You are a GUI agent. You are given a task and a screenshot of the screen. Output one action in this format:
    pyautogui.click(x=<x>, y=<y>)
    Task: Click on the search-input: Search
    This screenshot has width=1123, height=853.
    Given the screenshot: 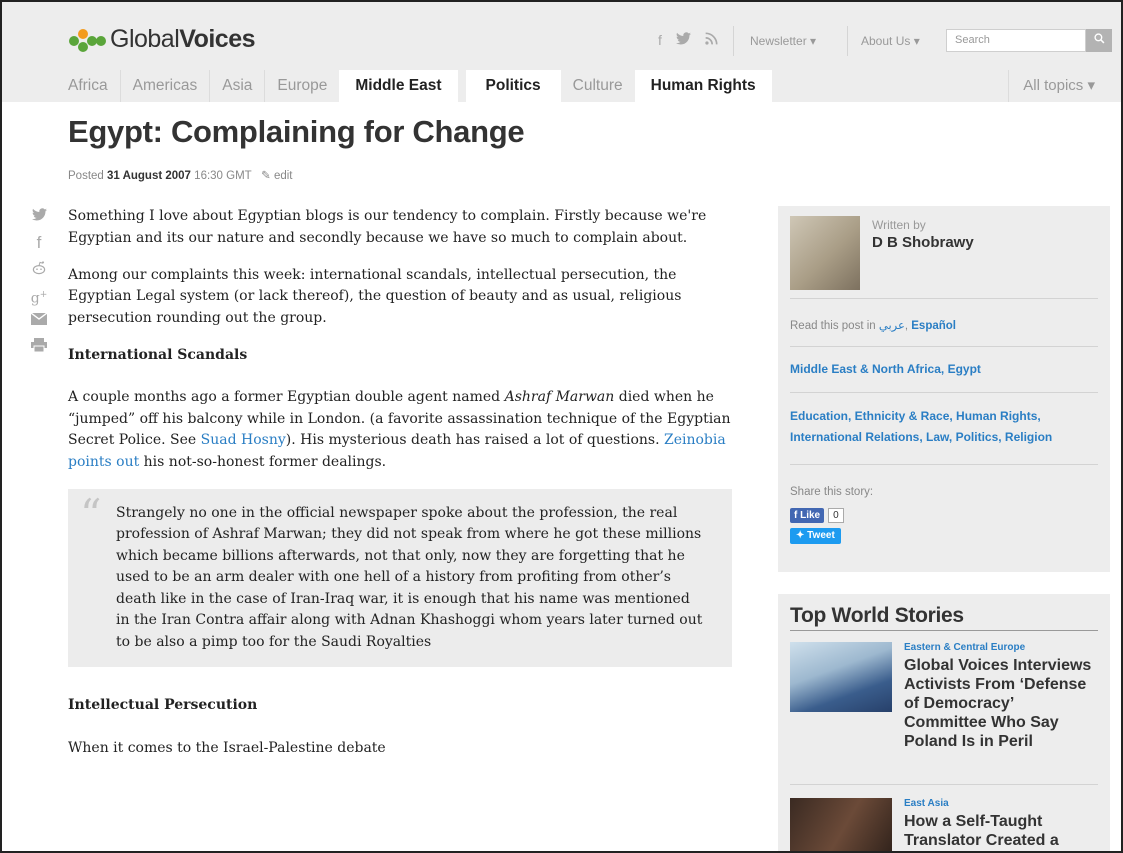 What is the action you would take?
    pyautogui.click(x=1016, y=40)
    